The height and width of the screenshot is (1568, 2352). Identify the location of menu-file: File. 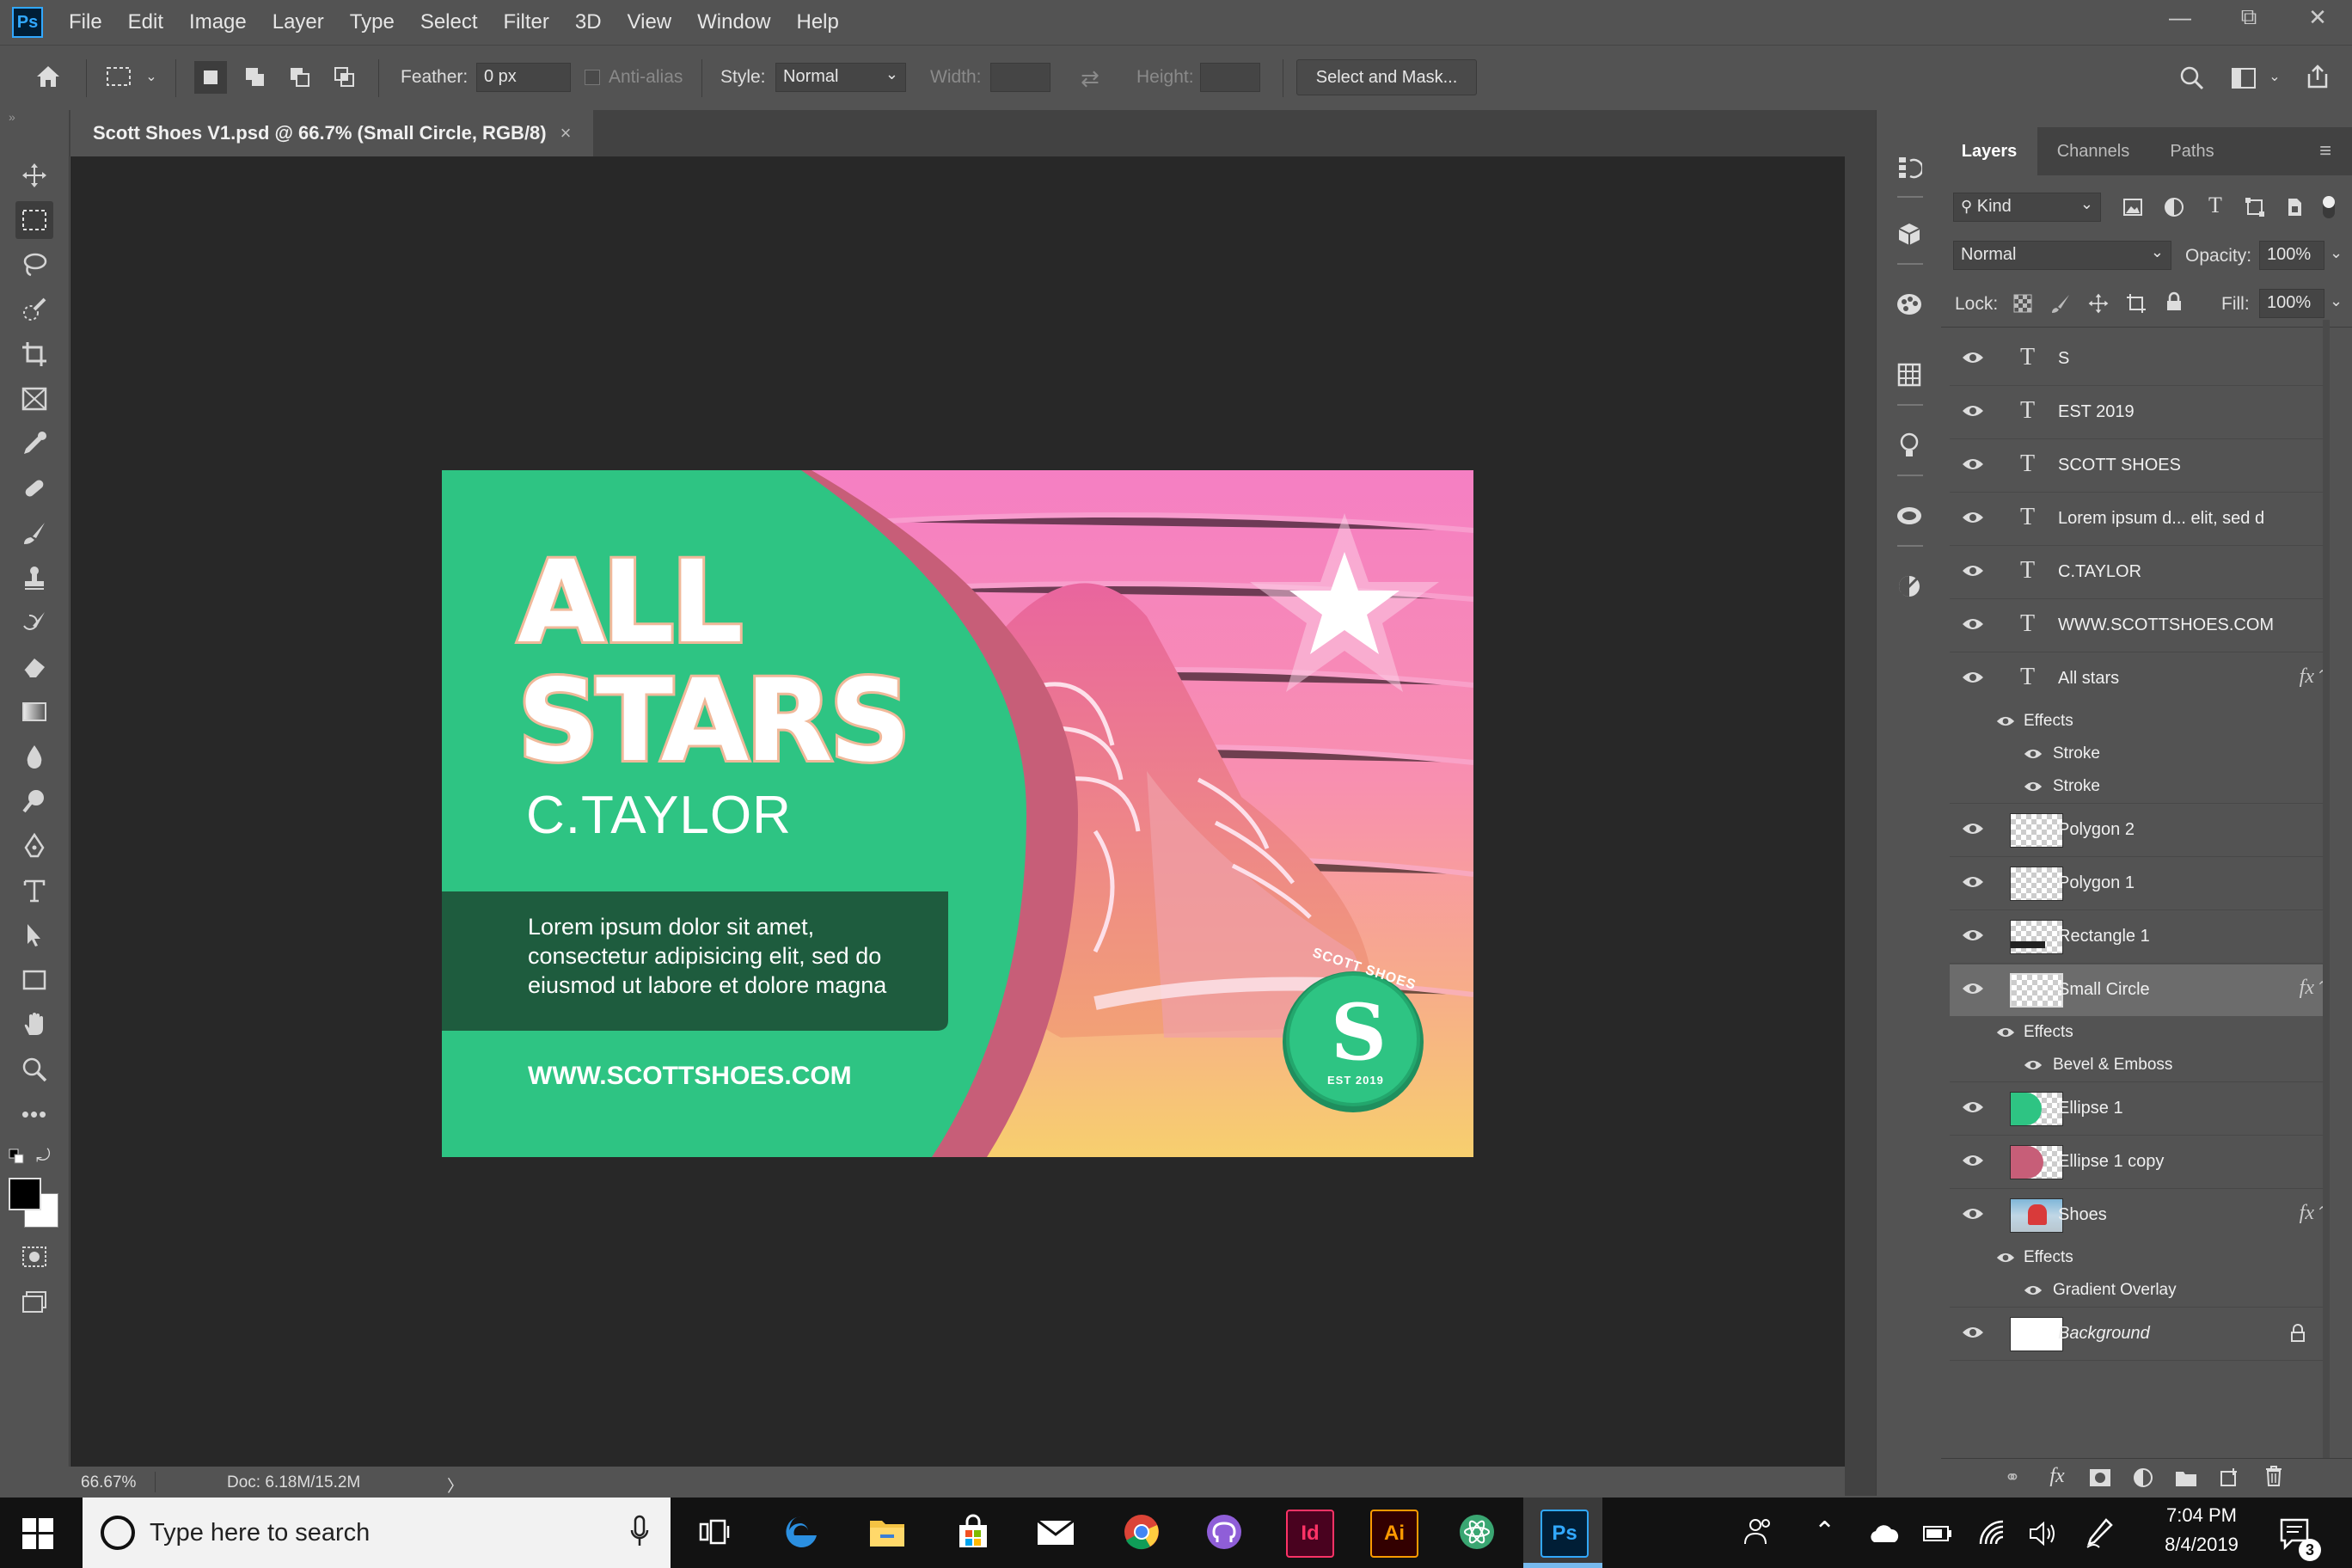
(85, 22).